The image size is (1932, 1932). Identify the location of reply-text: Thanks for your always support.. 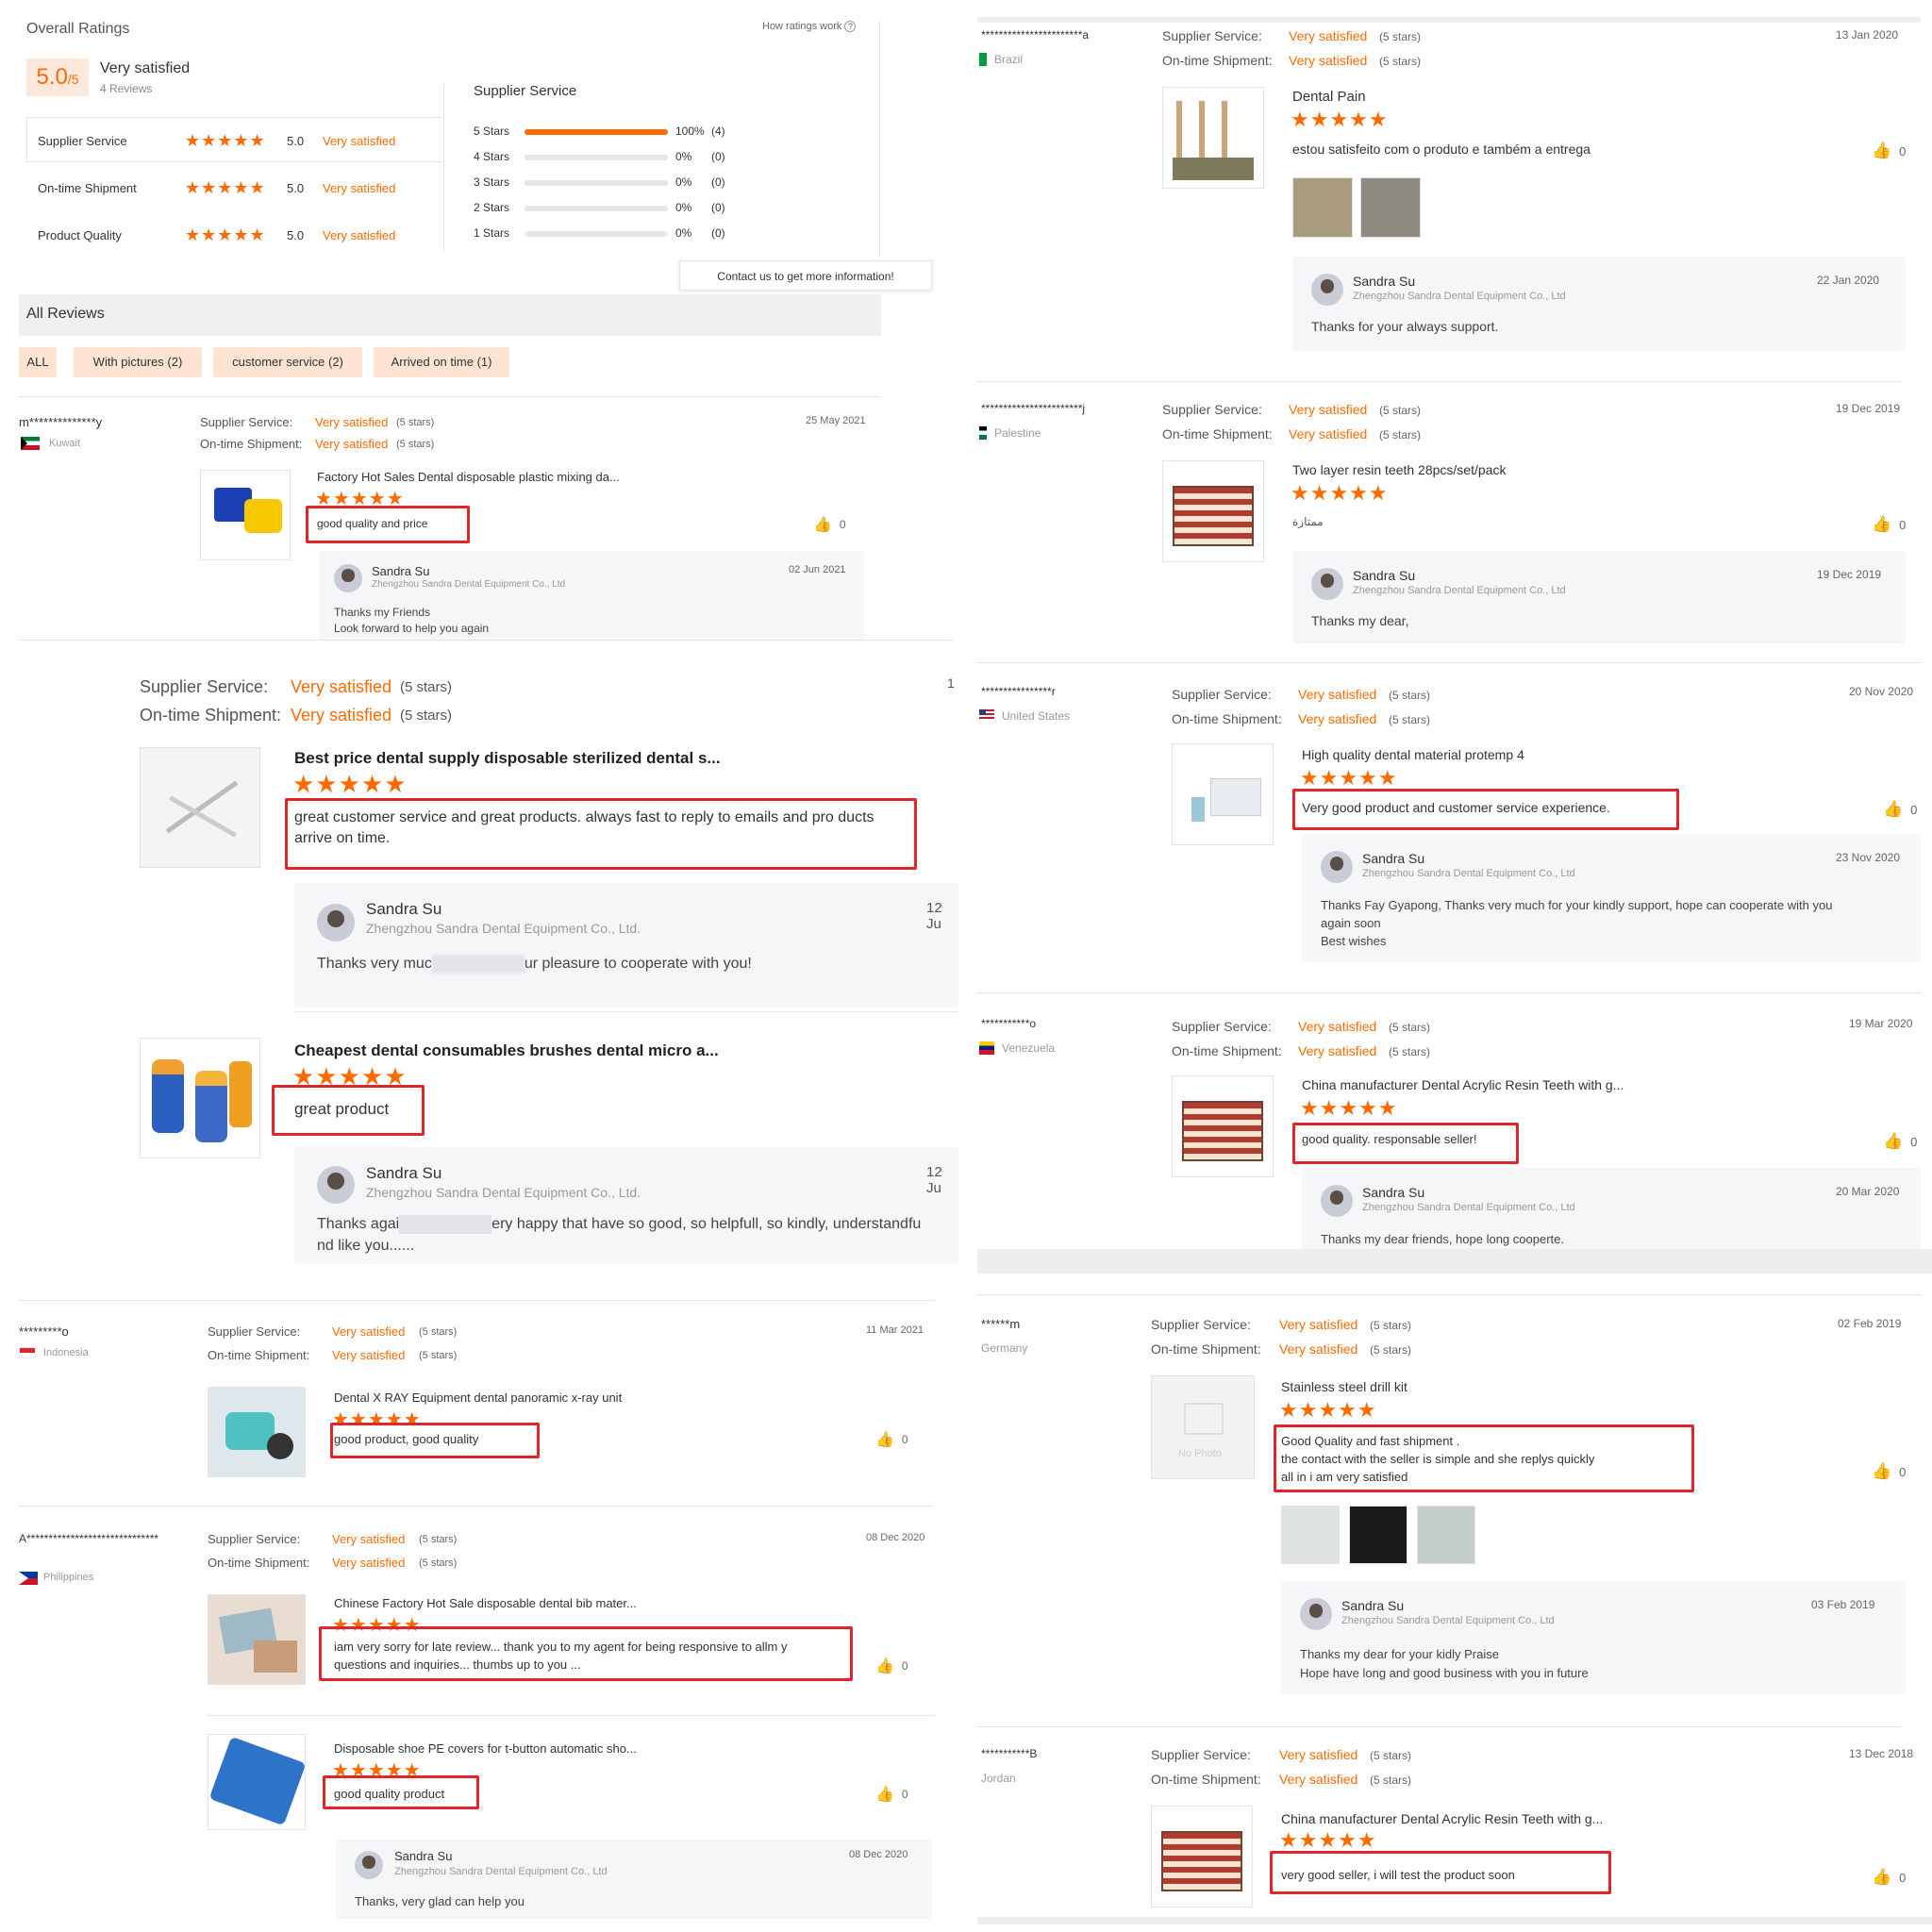
(1405, 326).